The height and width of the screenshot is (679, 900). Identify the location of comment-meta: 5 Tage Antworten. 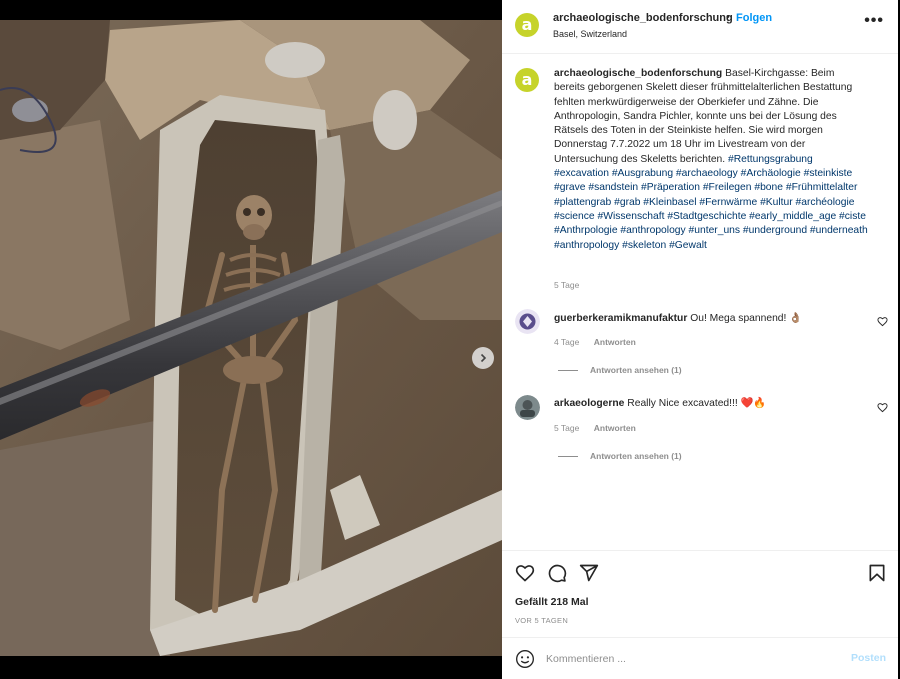
(601, 428).